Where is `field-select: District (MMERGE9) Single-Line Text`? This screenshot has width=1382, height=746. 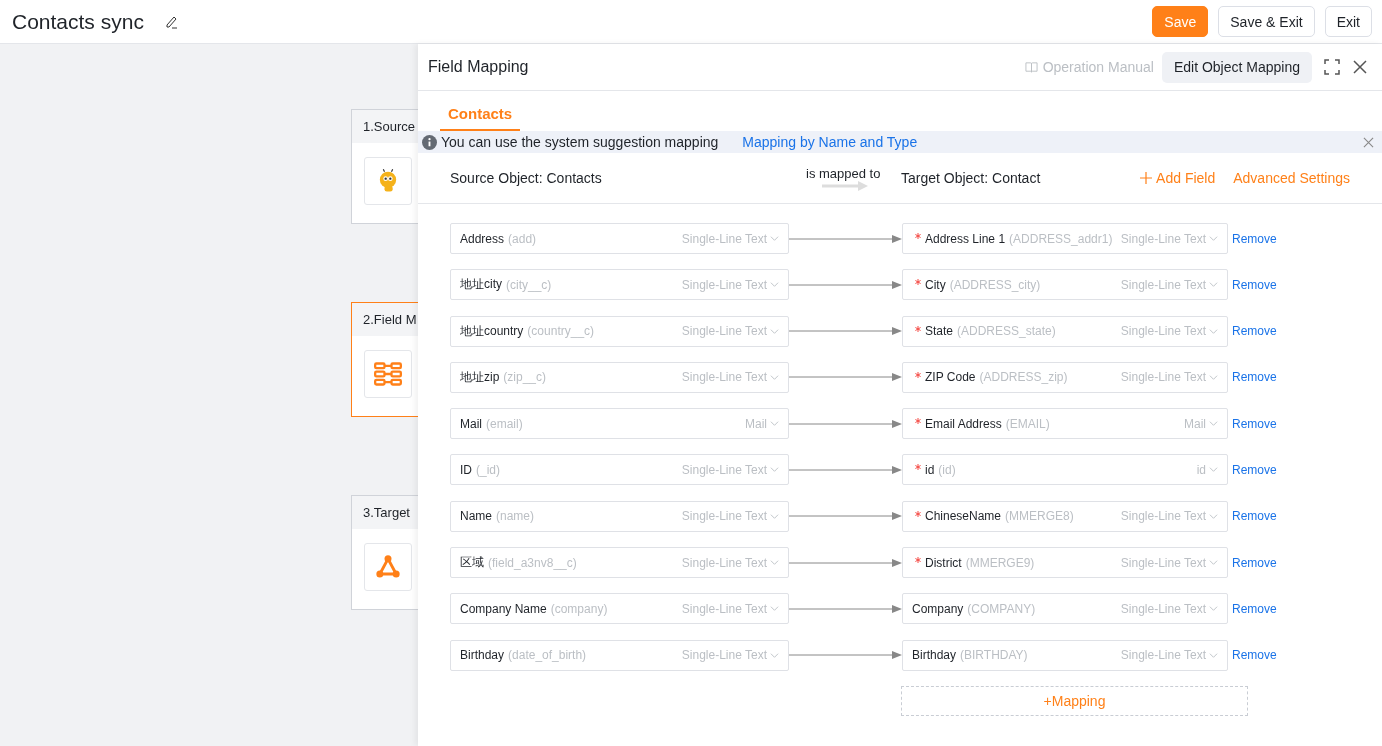 field-select: District (MMERGE9) Single-Line Text is located at coordinates (1065, 563).